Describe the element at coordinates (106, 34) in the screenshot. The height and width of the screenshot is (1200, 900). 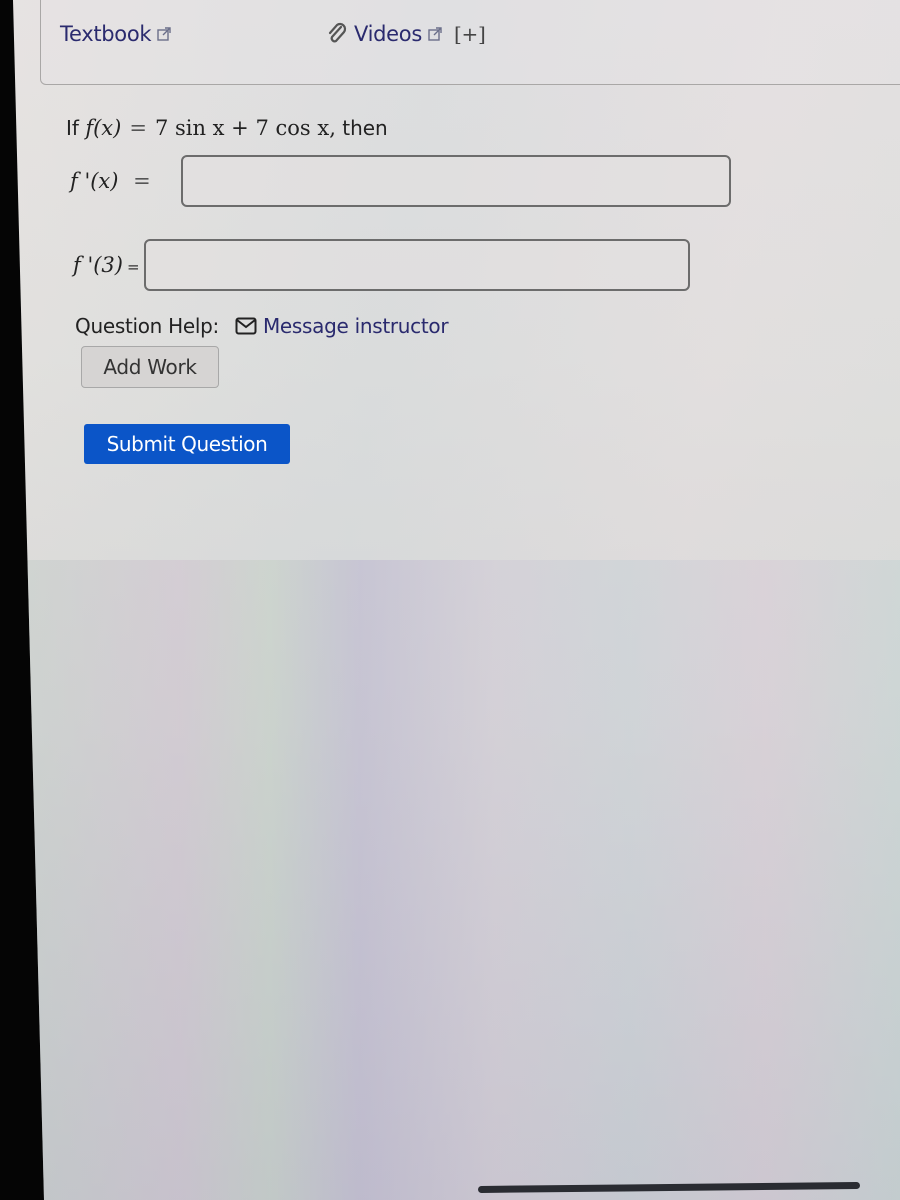
I see `textbook-label: Textbook` at that location.